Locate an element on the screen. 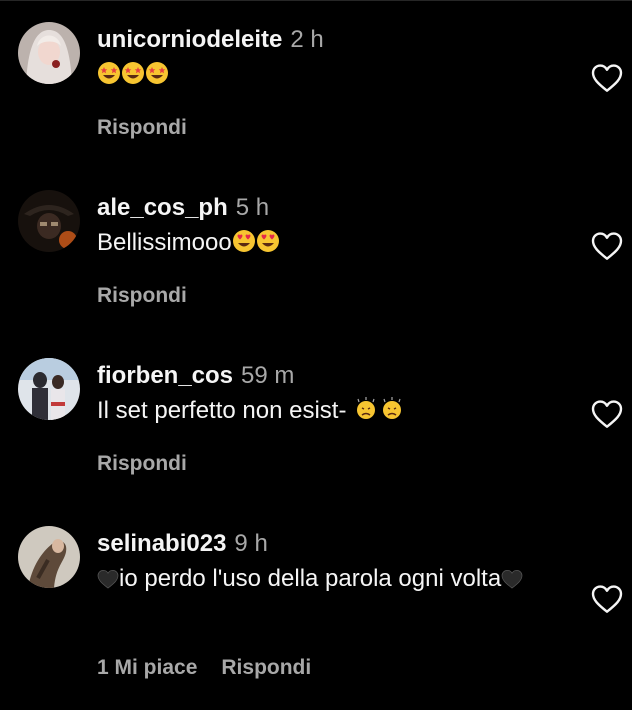 The width and height of the screenshot is (632, 710). comment-username: fiorben_cos is located at coordinates (165, 375).